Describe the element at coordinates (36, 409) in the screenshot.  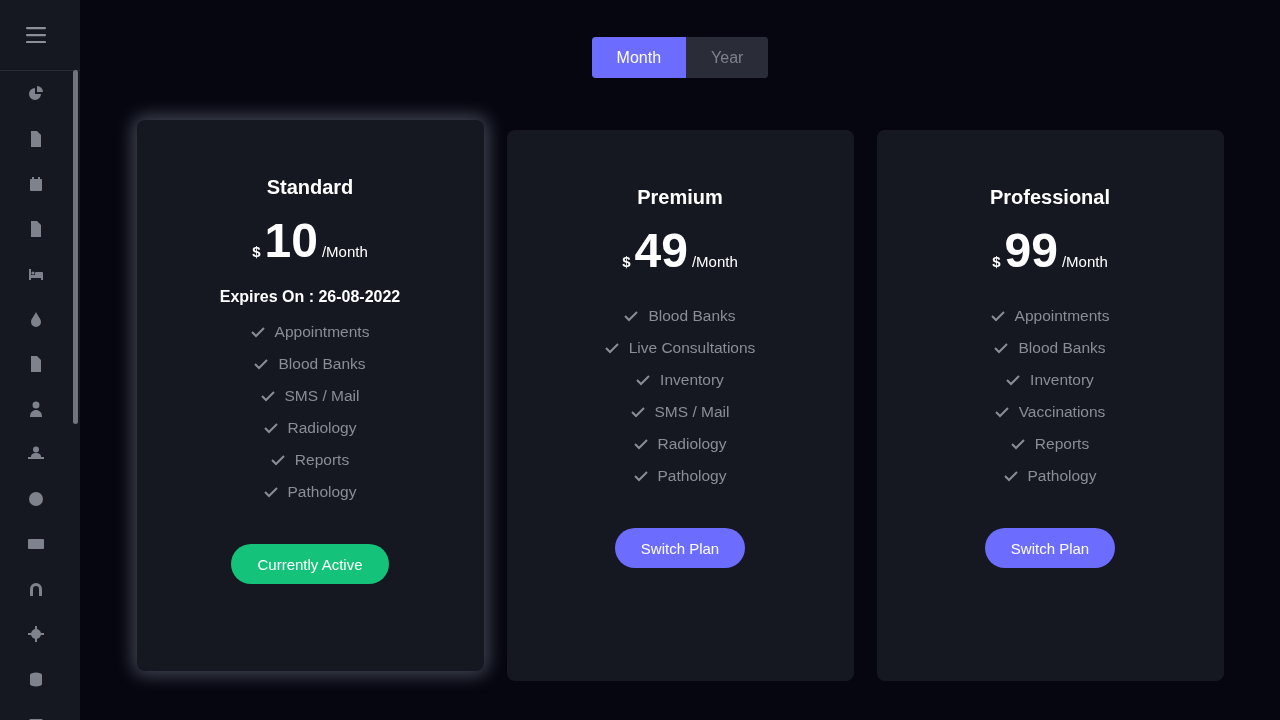
I see `user-icon` at that location.